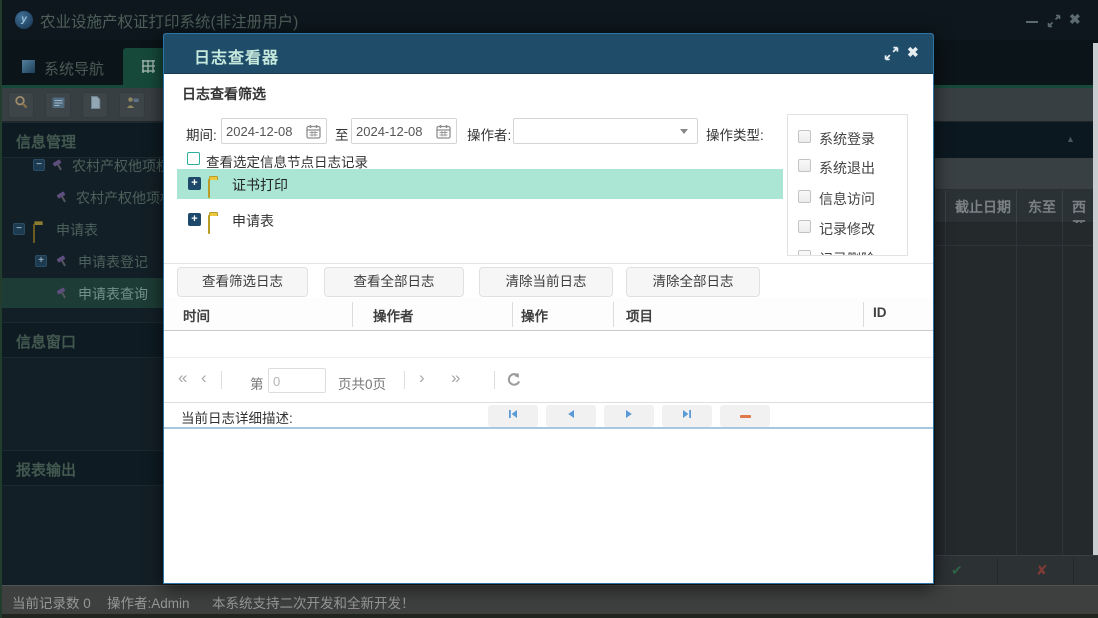  What do you see at coordinates (201, 135) in the screenshot?
I see `period-label: 期间:` at bounding box center [201, 135].